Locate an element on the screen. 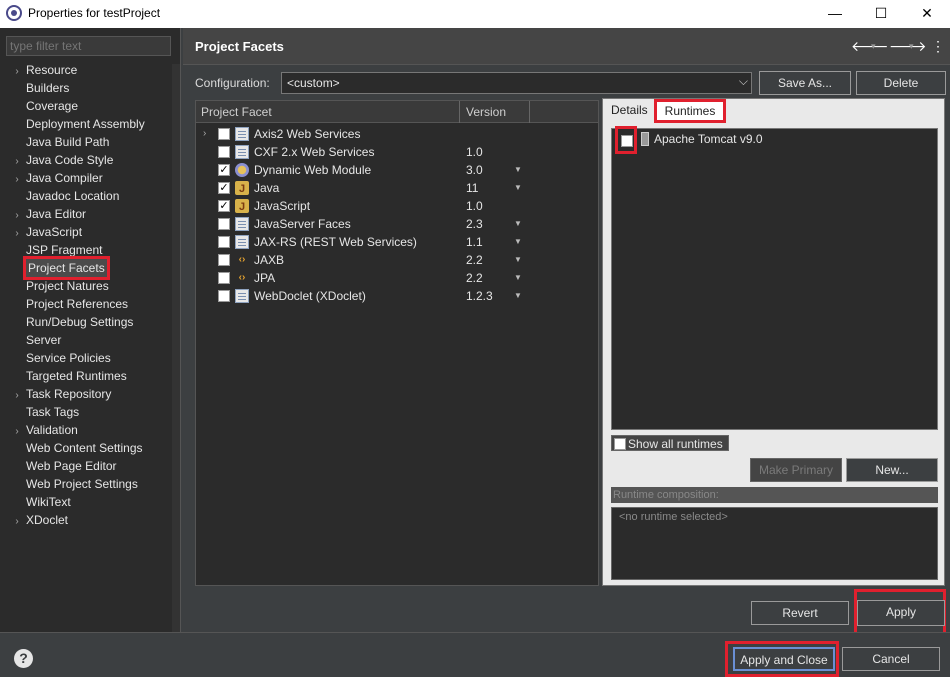 Image resolution: width=950 pixels, height=677 pixels. sidebar-item-project-references: Project References is located at coordinates (68, 304).